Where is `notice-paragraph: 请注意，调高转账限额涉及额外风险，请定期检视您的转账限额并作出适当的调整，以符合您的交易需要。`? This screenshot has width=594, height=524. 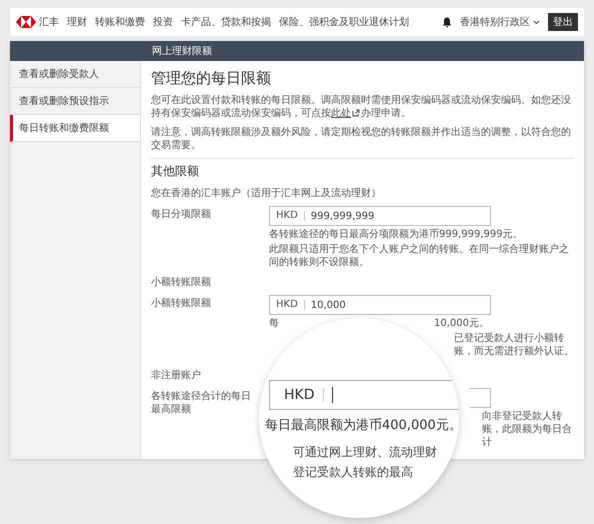
notice-paragraph: 请注意，调高转账限额涉及额外风险，请定期检视您的转账限额并作出适当的调整，以符合您的交易需要。 is located at coordinates (361, 139).